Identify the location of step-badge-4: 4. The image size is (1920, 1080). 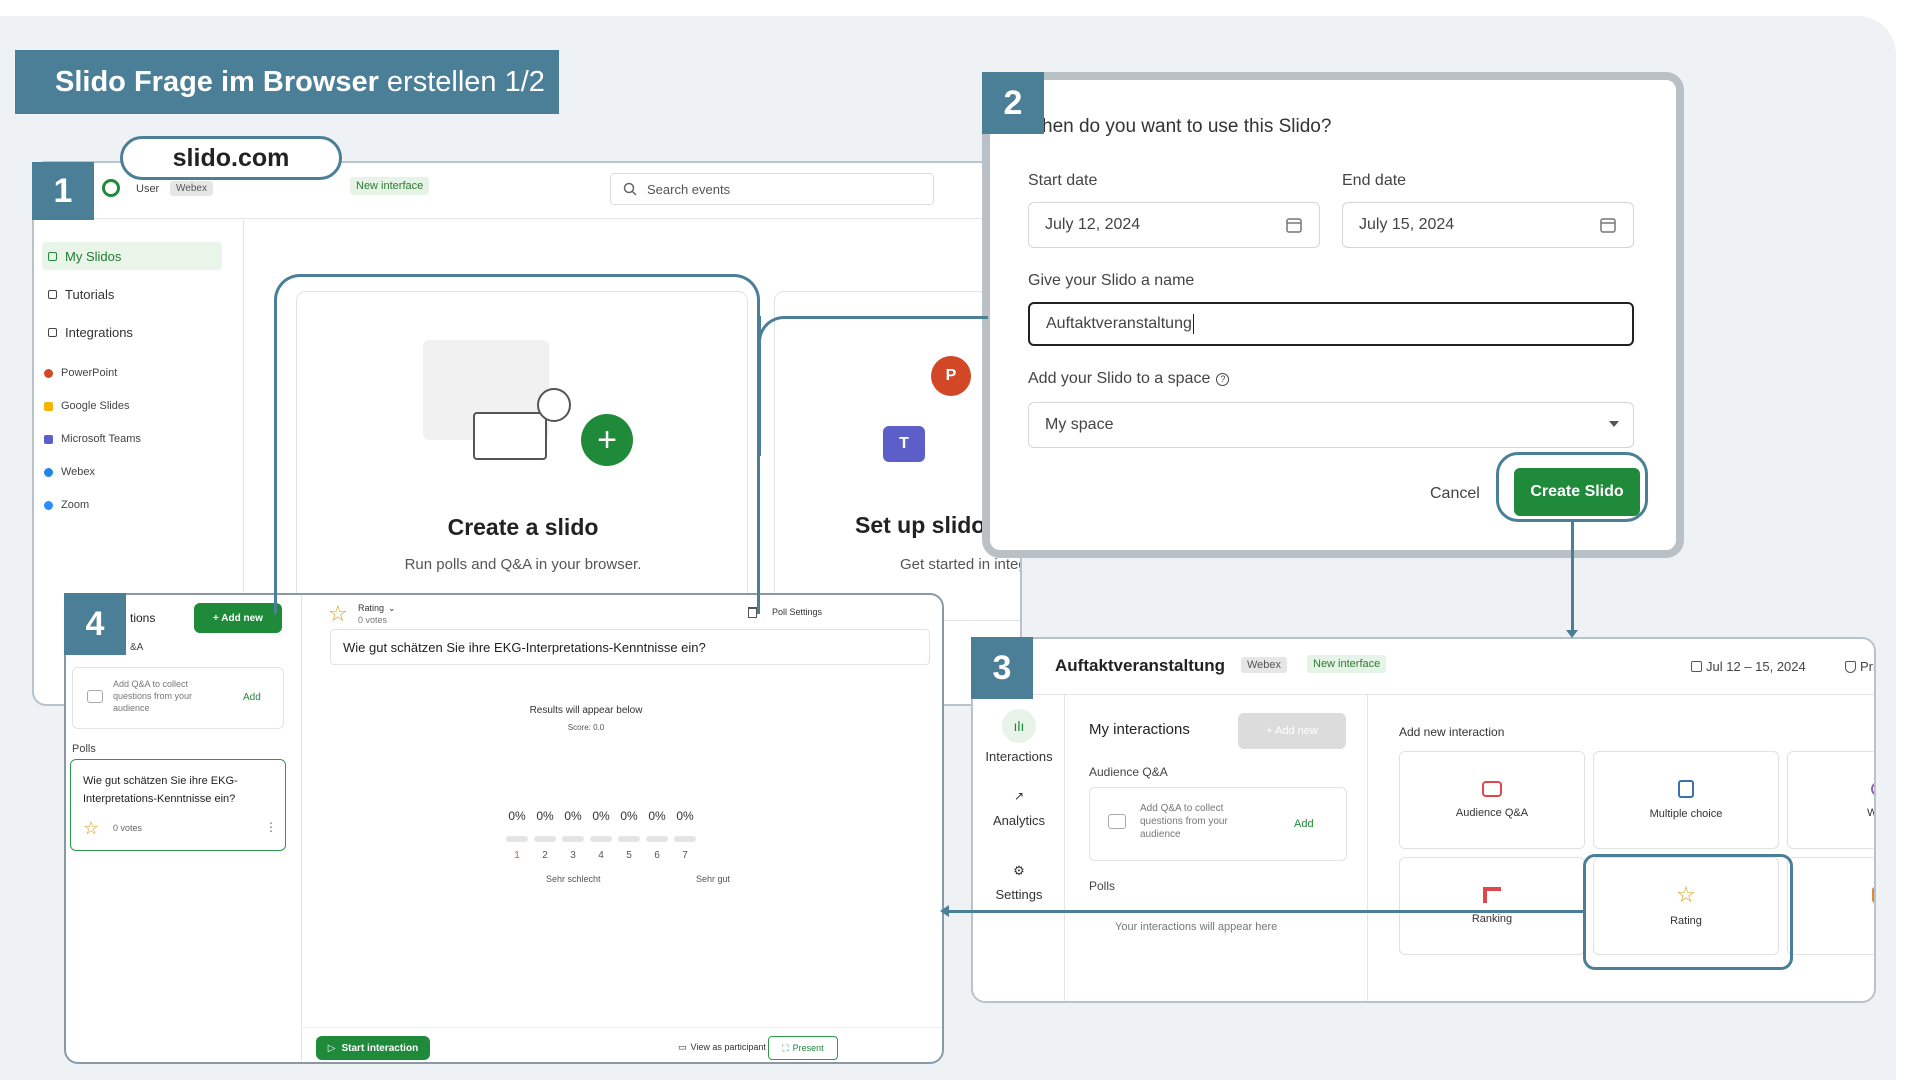
(95, 624).